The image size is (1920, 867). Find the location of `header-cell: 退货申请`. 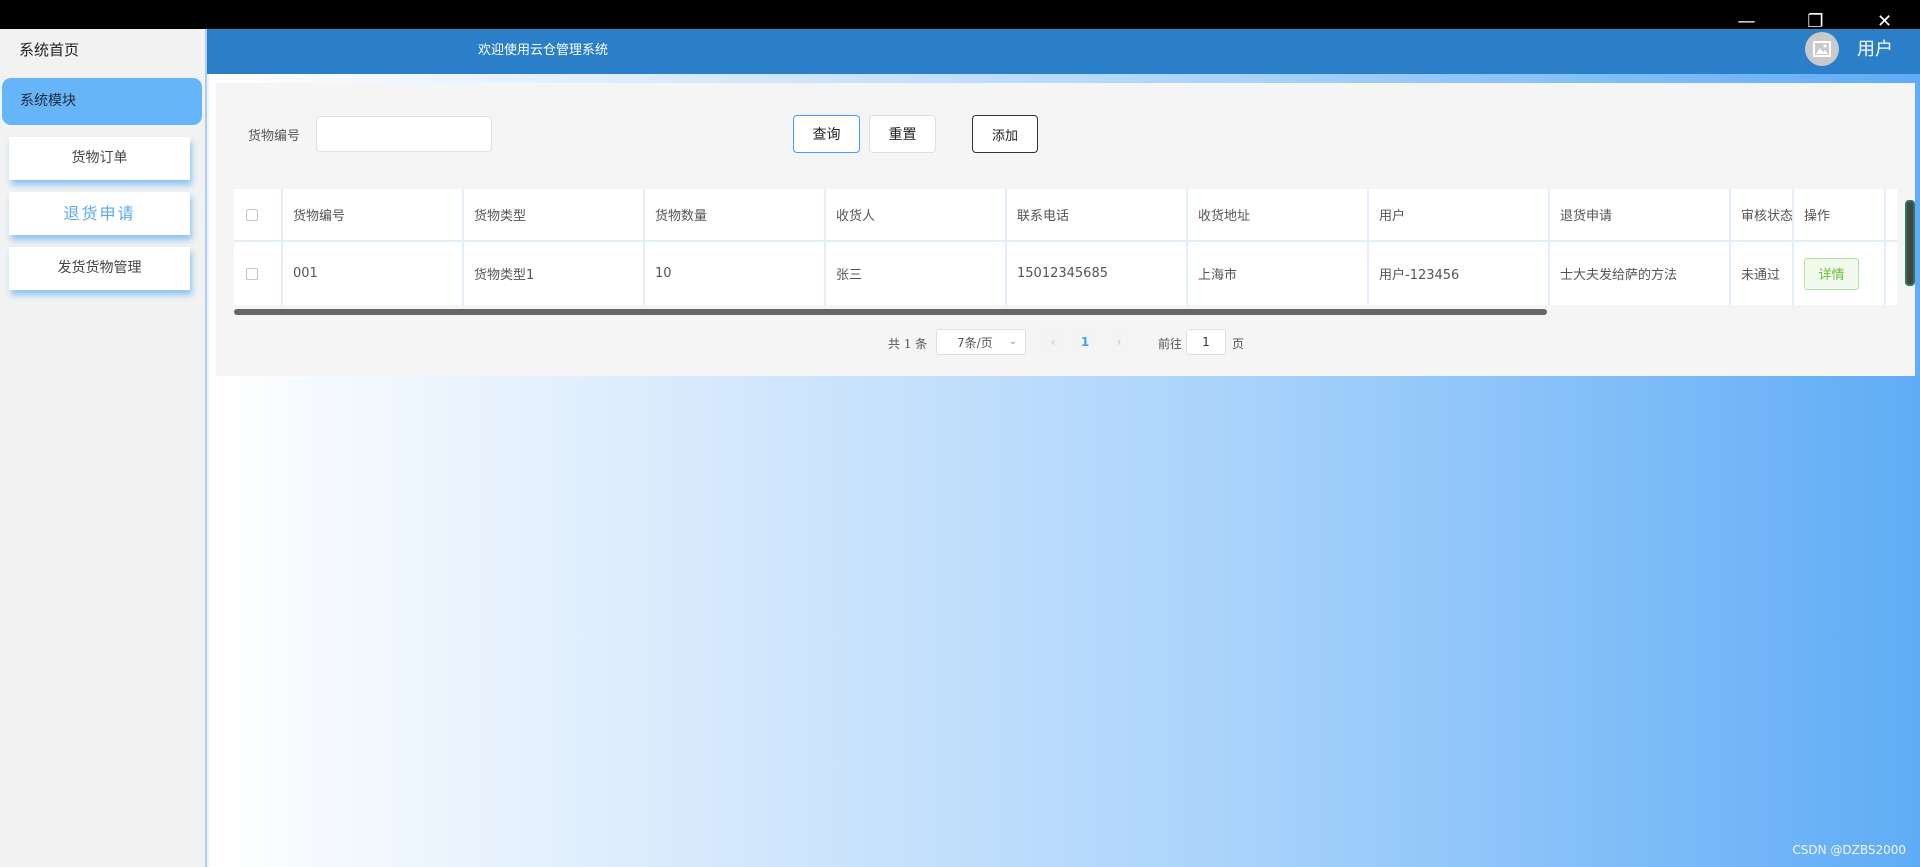

header-cell: 退货申请 is located at coordinates (1640, 214).